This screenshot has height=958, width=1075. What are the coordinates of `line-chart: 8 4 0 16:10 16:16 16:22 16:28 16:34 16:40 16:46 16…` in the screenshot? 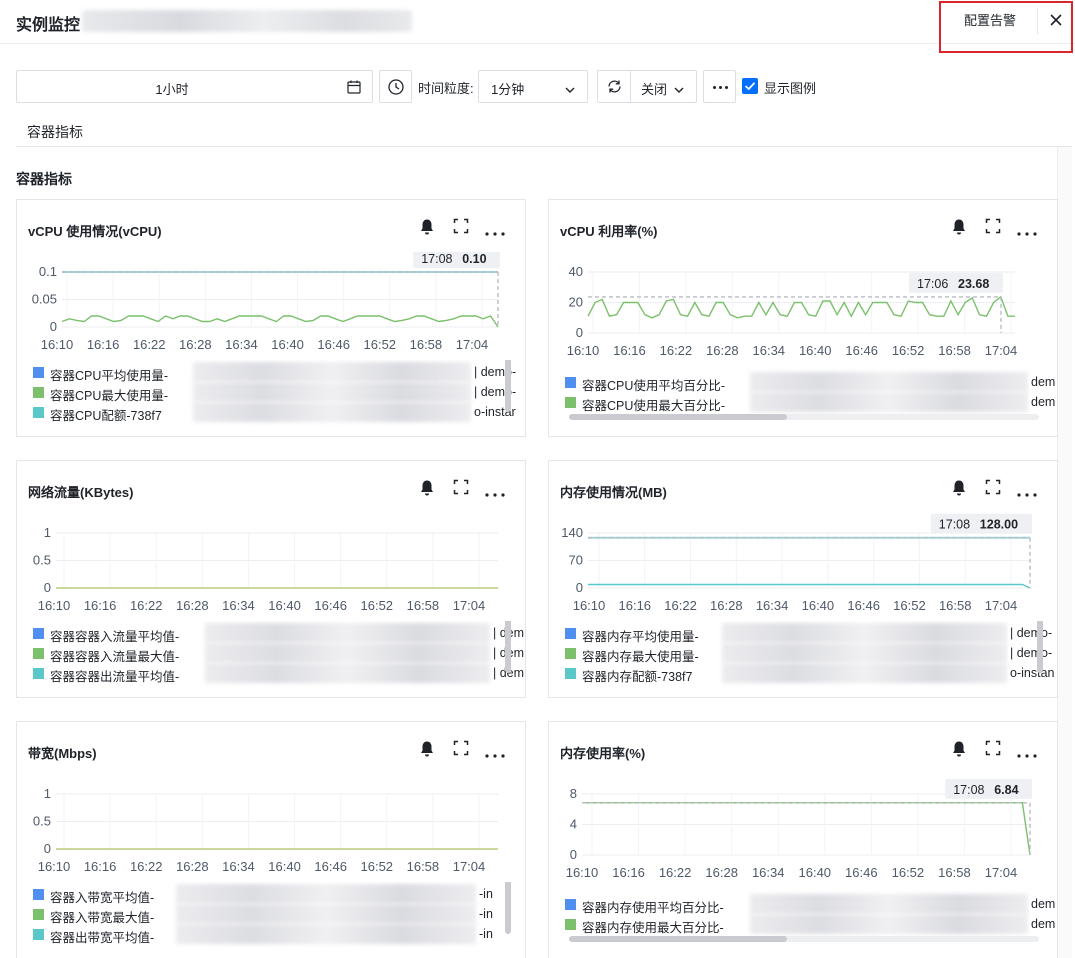 It's located at (803, 829).